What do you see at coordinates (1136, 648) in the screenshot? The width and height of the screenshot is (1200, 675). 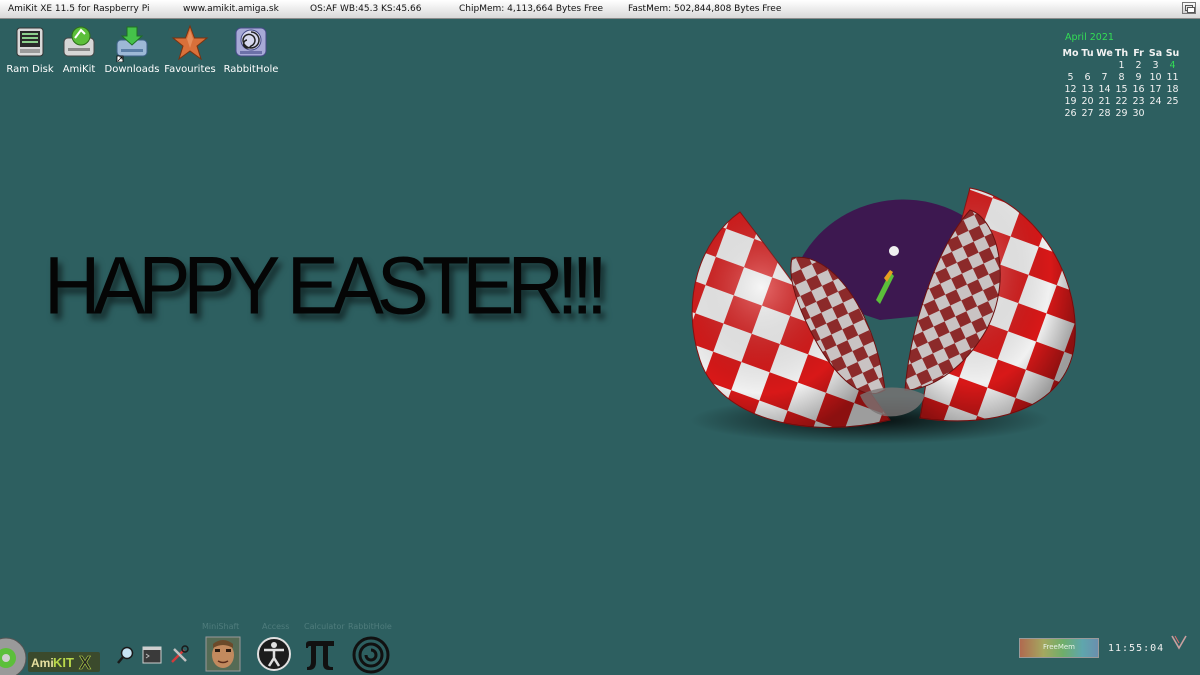 I see `clock: 11:55:04` at bounding box center [1136, 648].